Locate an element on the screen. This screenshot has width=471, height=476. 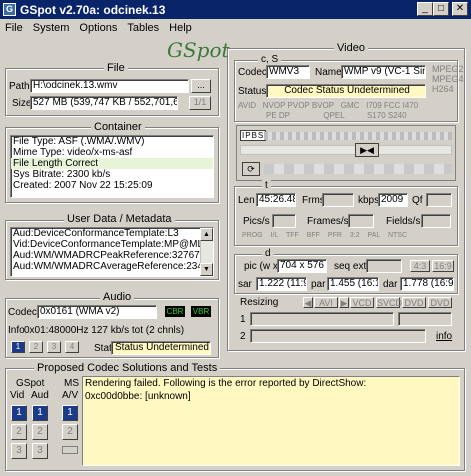
av-solution-1: 1 is located at coordinates (70, 413).